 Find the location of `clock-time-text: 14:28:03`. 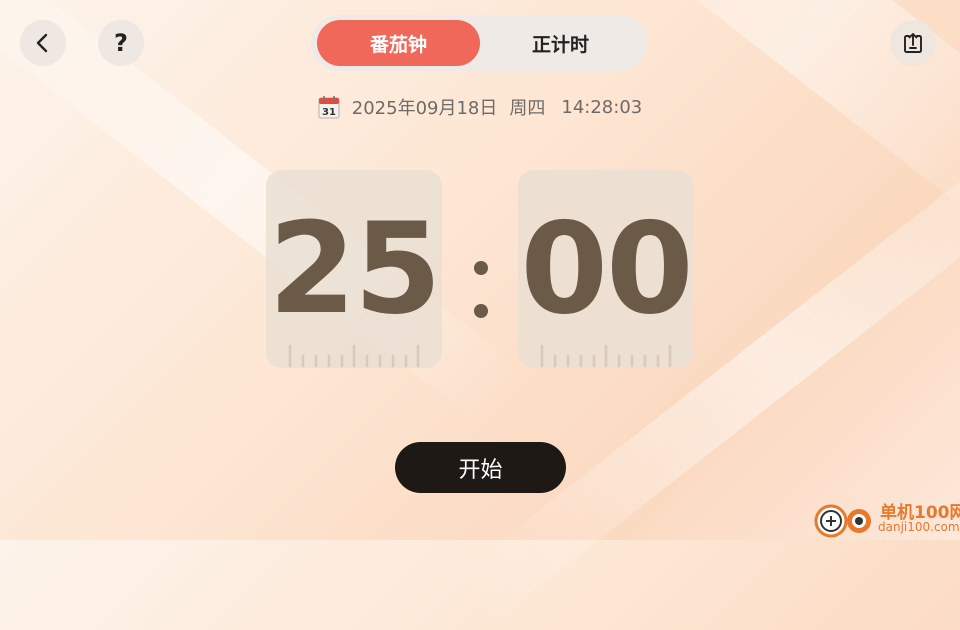

clock-time-text: 14:28:03 is located at coordinates (602, 107).